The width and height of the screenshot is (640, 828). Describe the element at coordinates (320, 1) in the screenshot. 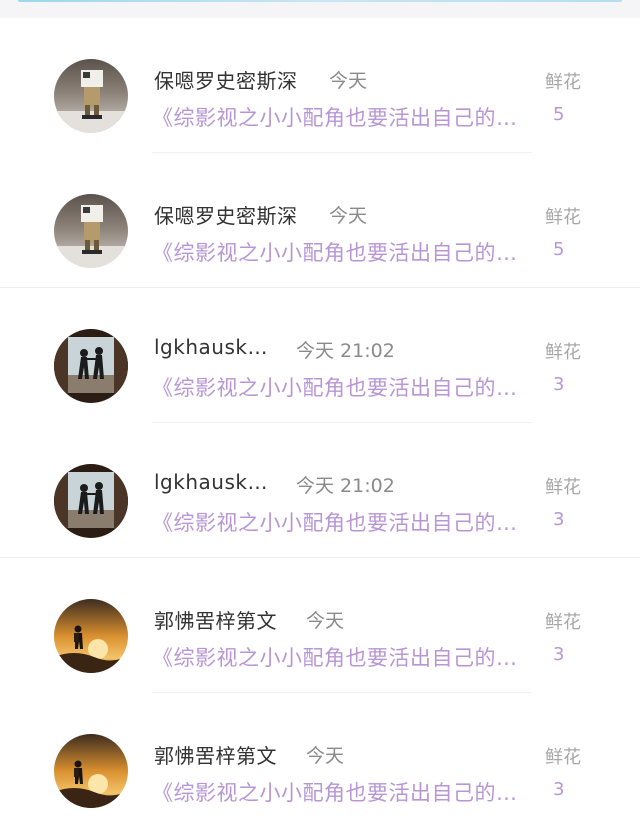

I see `top-bar-edge` at that location.